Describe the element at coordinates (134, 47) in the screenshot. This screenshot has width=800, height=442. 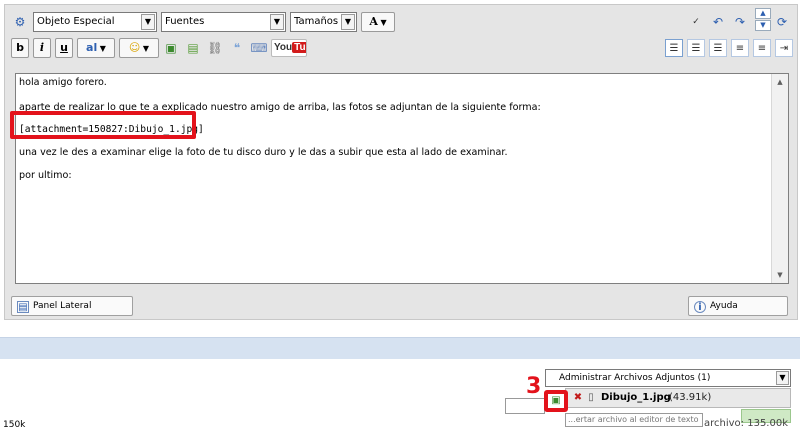
I see `smiley-icon: ☺` at that location.